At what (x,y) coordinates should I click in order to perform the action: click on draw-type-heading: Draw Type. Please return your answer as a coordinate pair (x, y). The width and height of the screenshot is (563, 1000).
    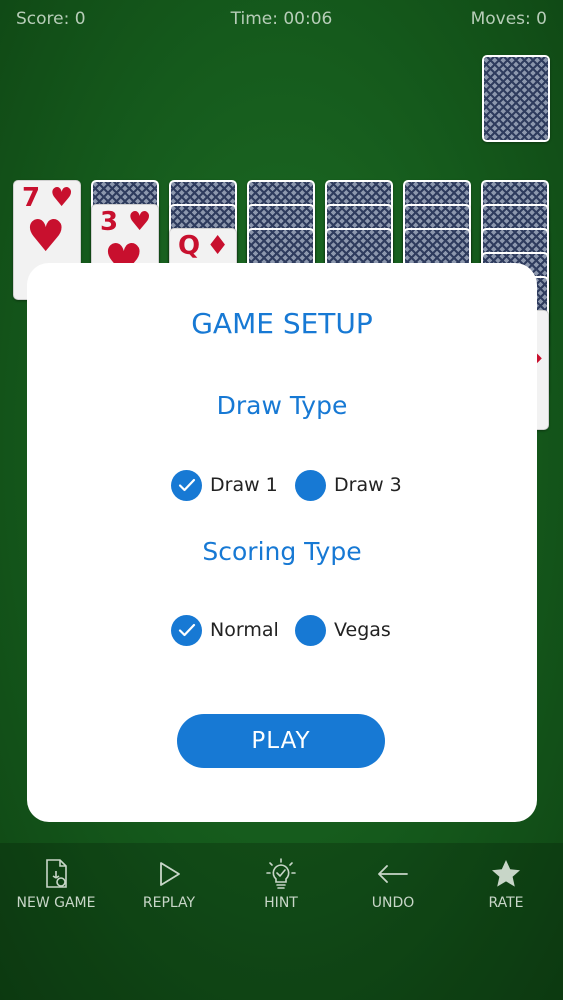
    Looking at the image, I should click on (282, 405).